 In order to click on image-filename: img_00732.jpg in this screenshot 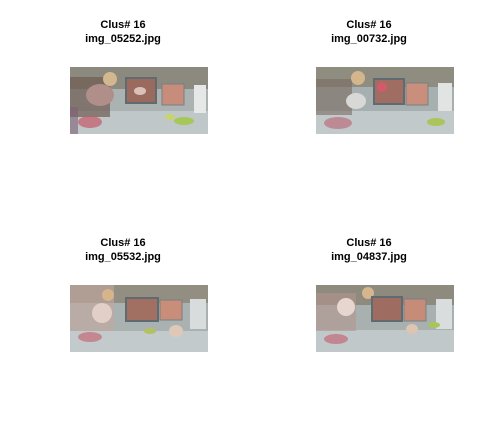, I will do `click(369, 39)`.